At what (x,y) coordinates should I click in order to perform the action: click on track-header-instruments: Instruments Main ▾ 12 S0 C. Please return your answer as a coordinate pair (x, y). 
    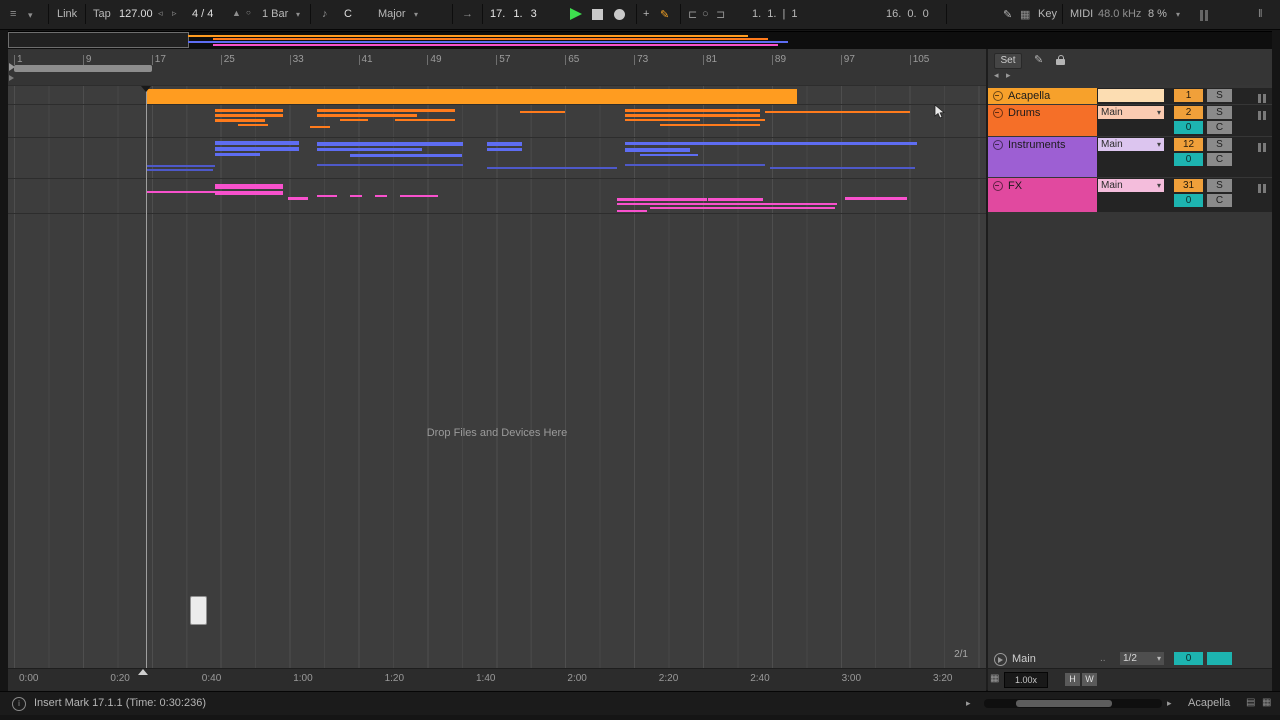
    Looking at the image, I should click on (1130, 157).